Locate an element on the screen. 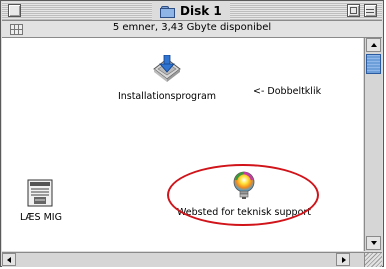 This screenshot has width=386, height=269. title-bar: Disk 1 is located at coordinates (192, 11).